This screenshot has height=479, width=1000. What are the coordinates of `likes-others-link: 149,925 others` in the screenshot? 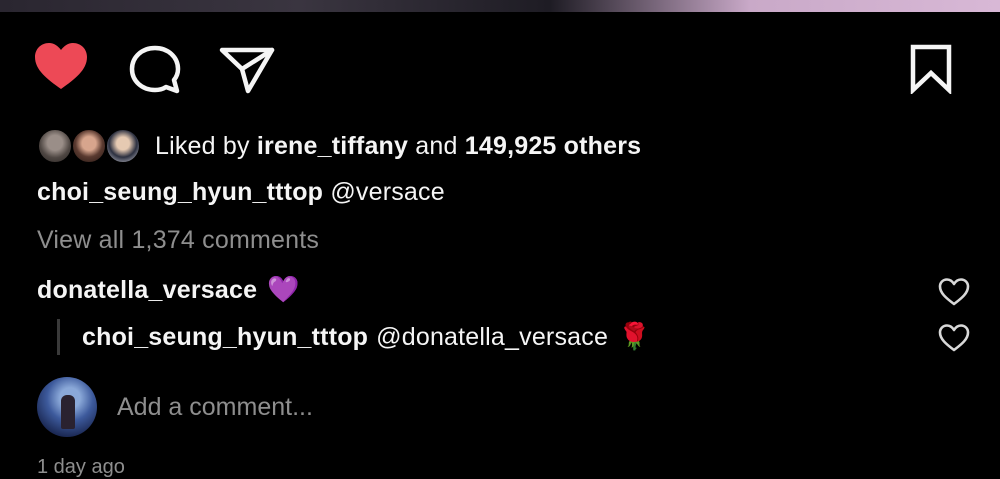 It's located at (553, 146).